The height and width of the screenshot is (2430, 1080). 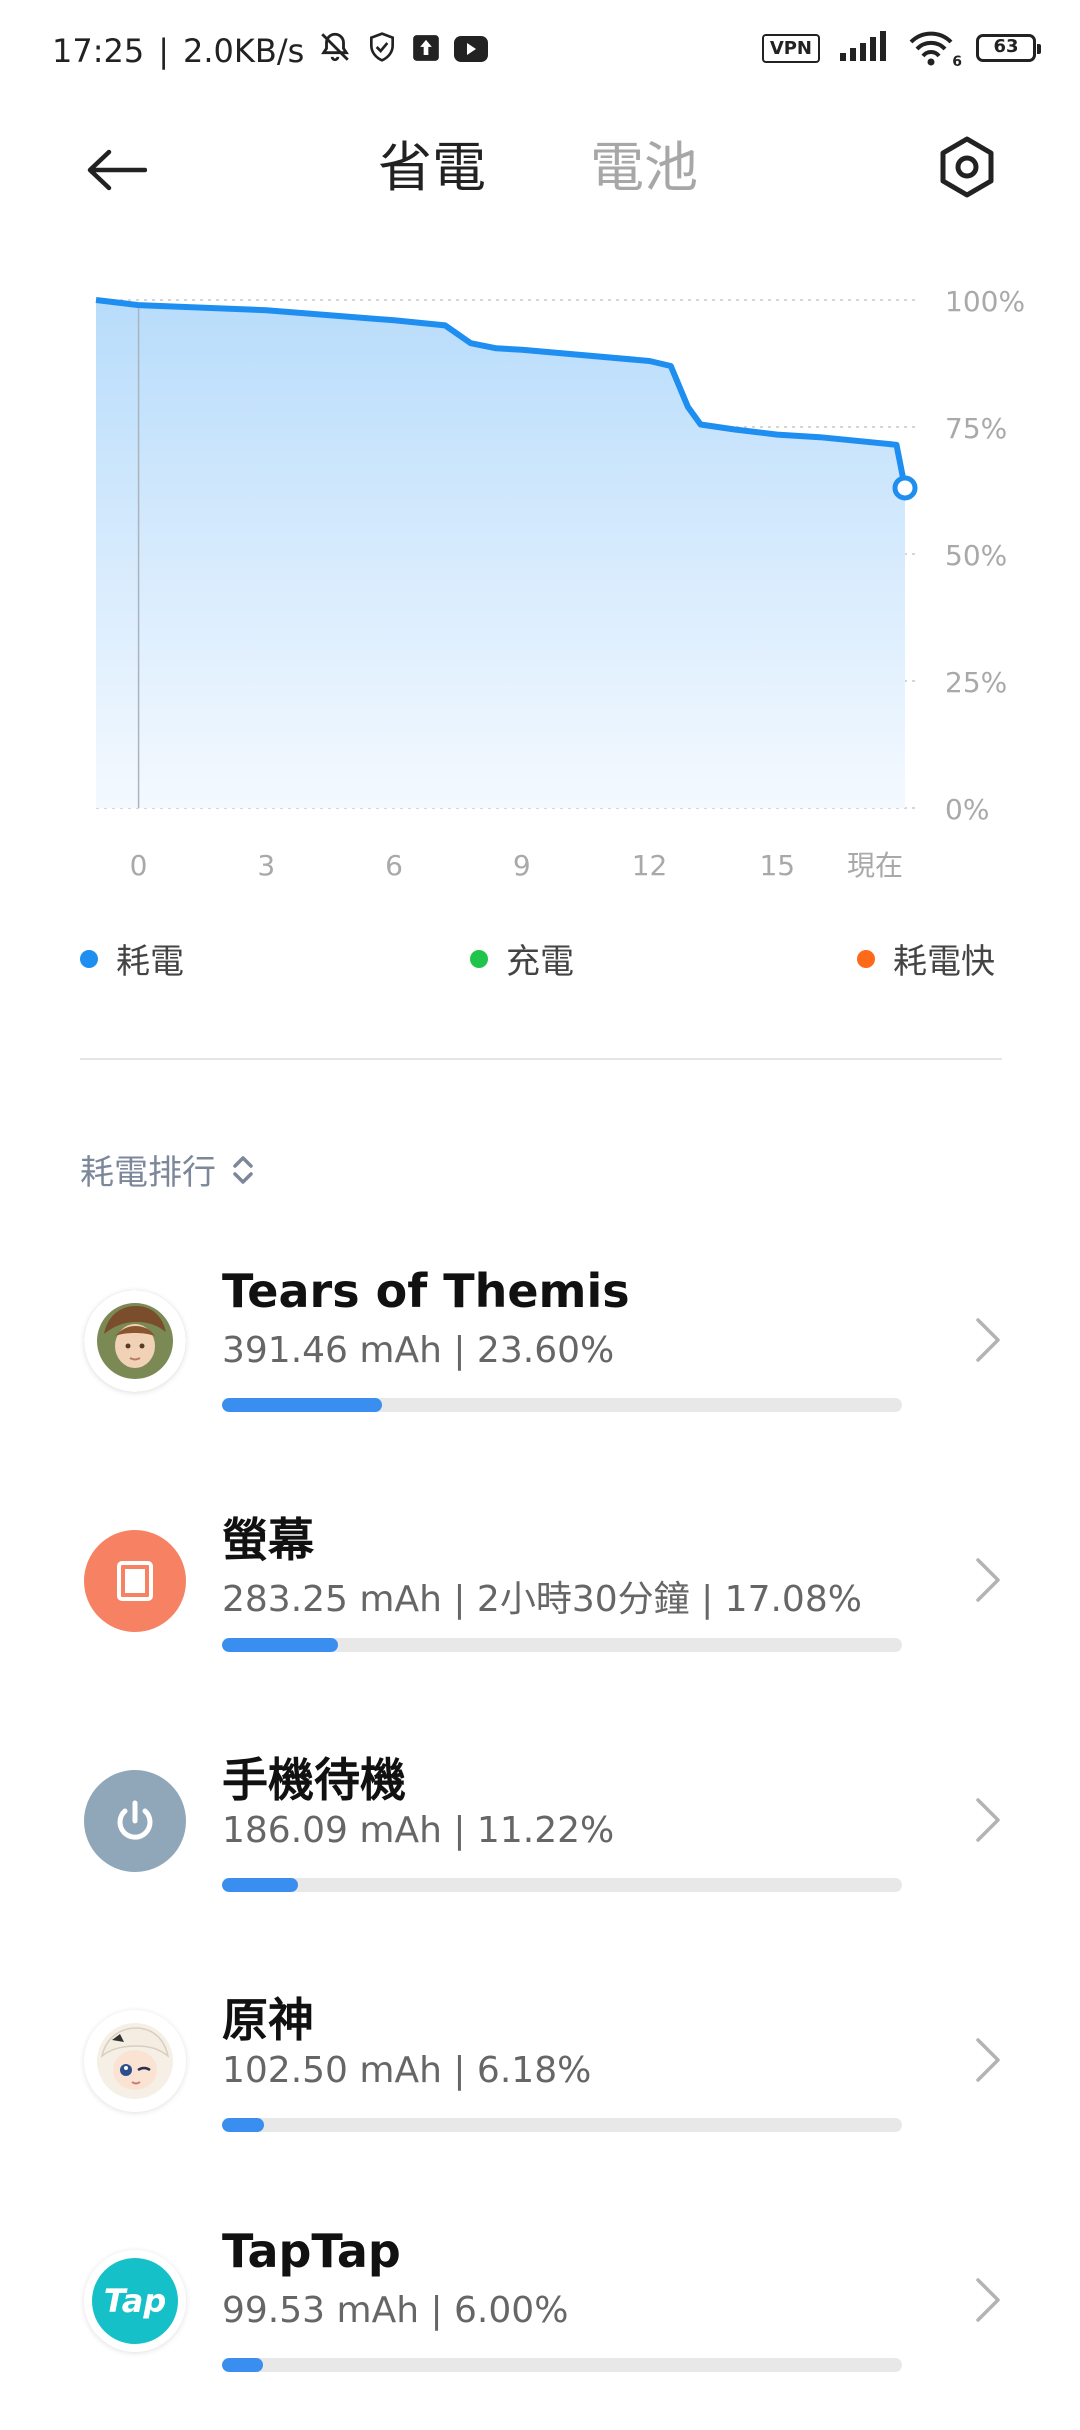 I want to click on taptap-logo: Tap, so click(x=135, y=2301).